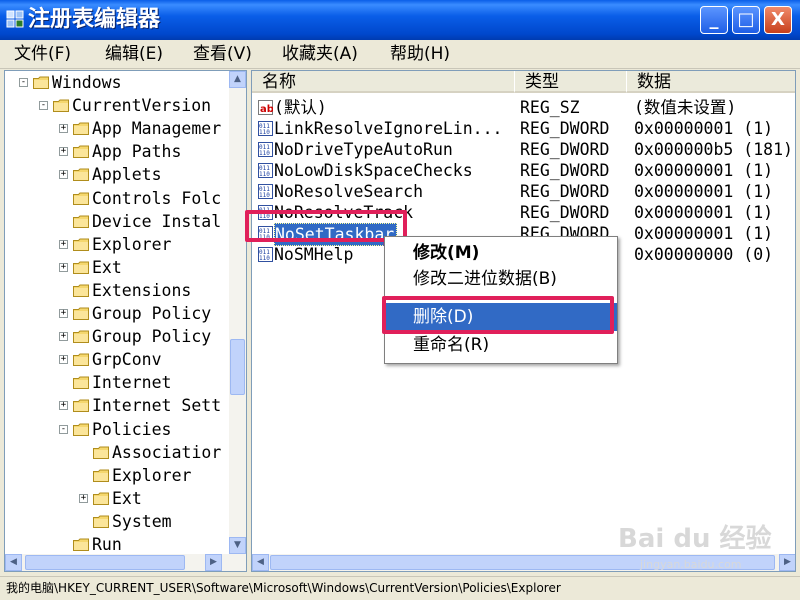 This screenshot has width=800, height=600. I want to click on context-menu-modify: 修改(M), so click(501, 253).